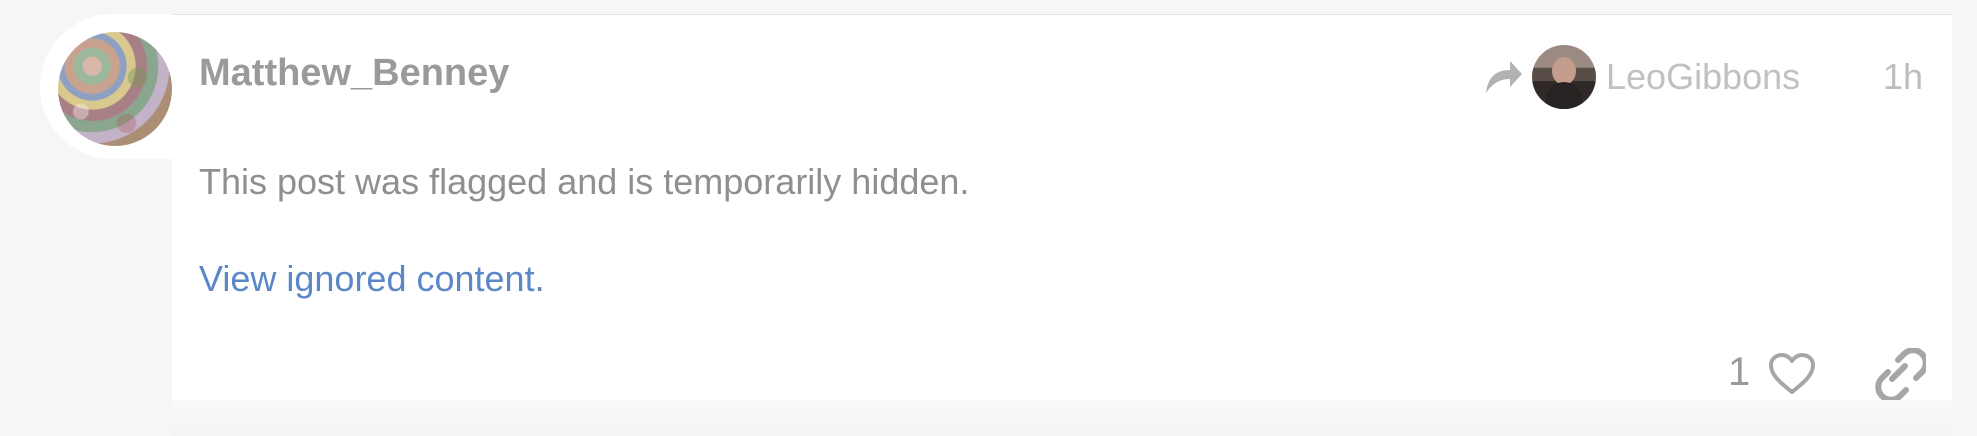  What do you see at coordinates (372, 279) in the screenshot?
I see `view-ignored-content-link: View ignored content.` at bounding box center [372, 279].